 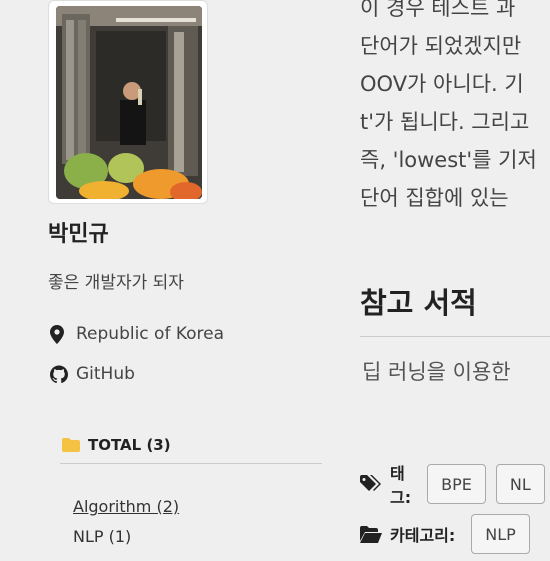 I want to click on profile-bio: 좋은 개발자가 되자, so click(x=116, y=283).